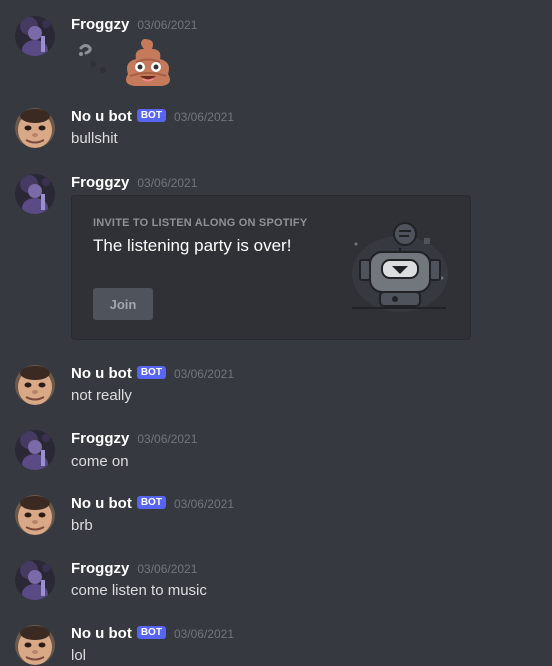 Image resolution: width=552 pixels, height=666 pixels. Describe the element at coordinates (79, 655) in the screenshot. I see `message-text: lol` at that location.